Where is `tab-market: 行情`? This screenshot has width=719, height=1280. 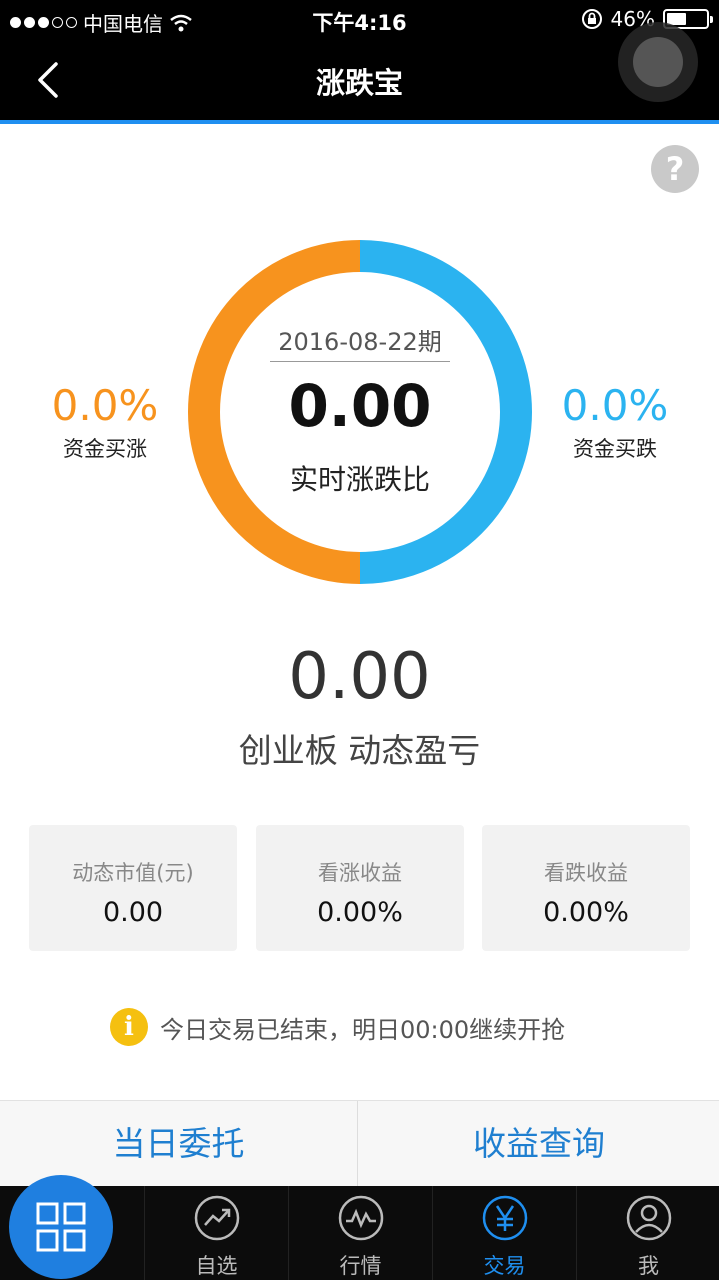
tab-market: 行情 is located at coordinates (360, 1233).